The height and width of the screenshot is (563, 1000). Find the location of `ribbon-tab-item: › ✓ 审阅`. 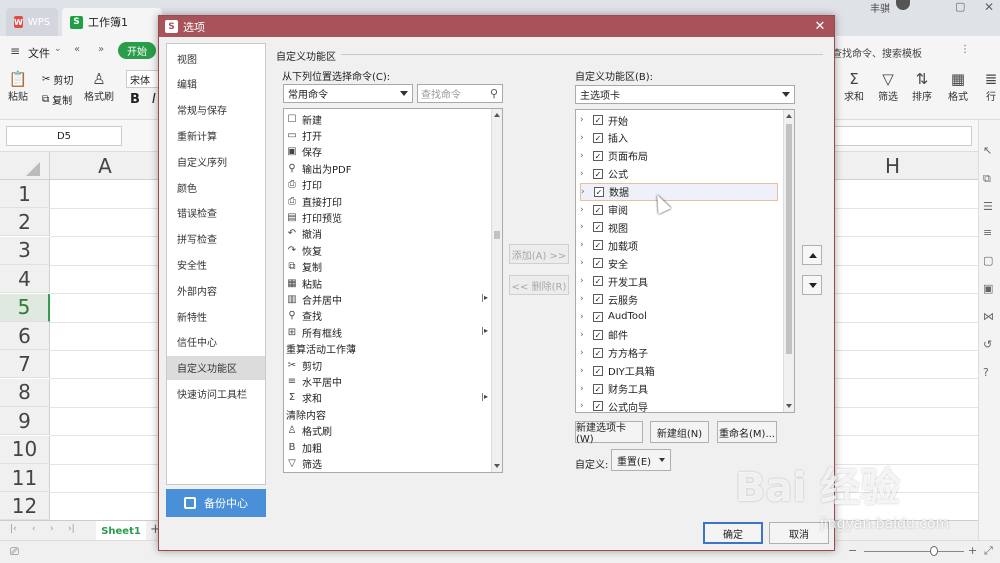

ribbon-tab-item: › ✓ 审阅 is located at coordinates (604, 210).